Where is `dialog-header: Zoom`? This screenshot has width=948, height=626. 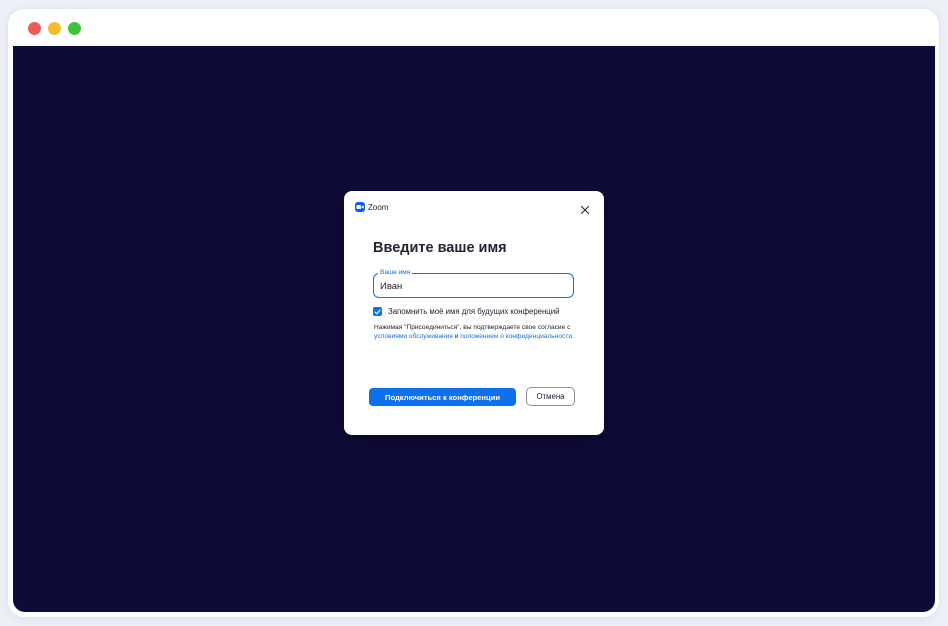
dialog-header: Zoom is located at coordinates (371, 207).